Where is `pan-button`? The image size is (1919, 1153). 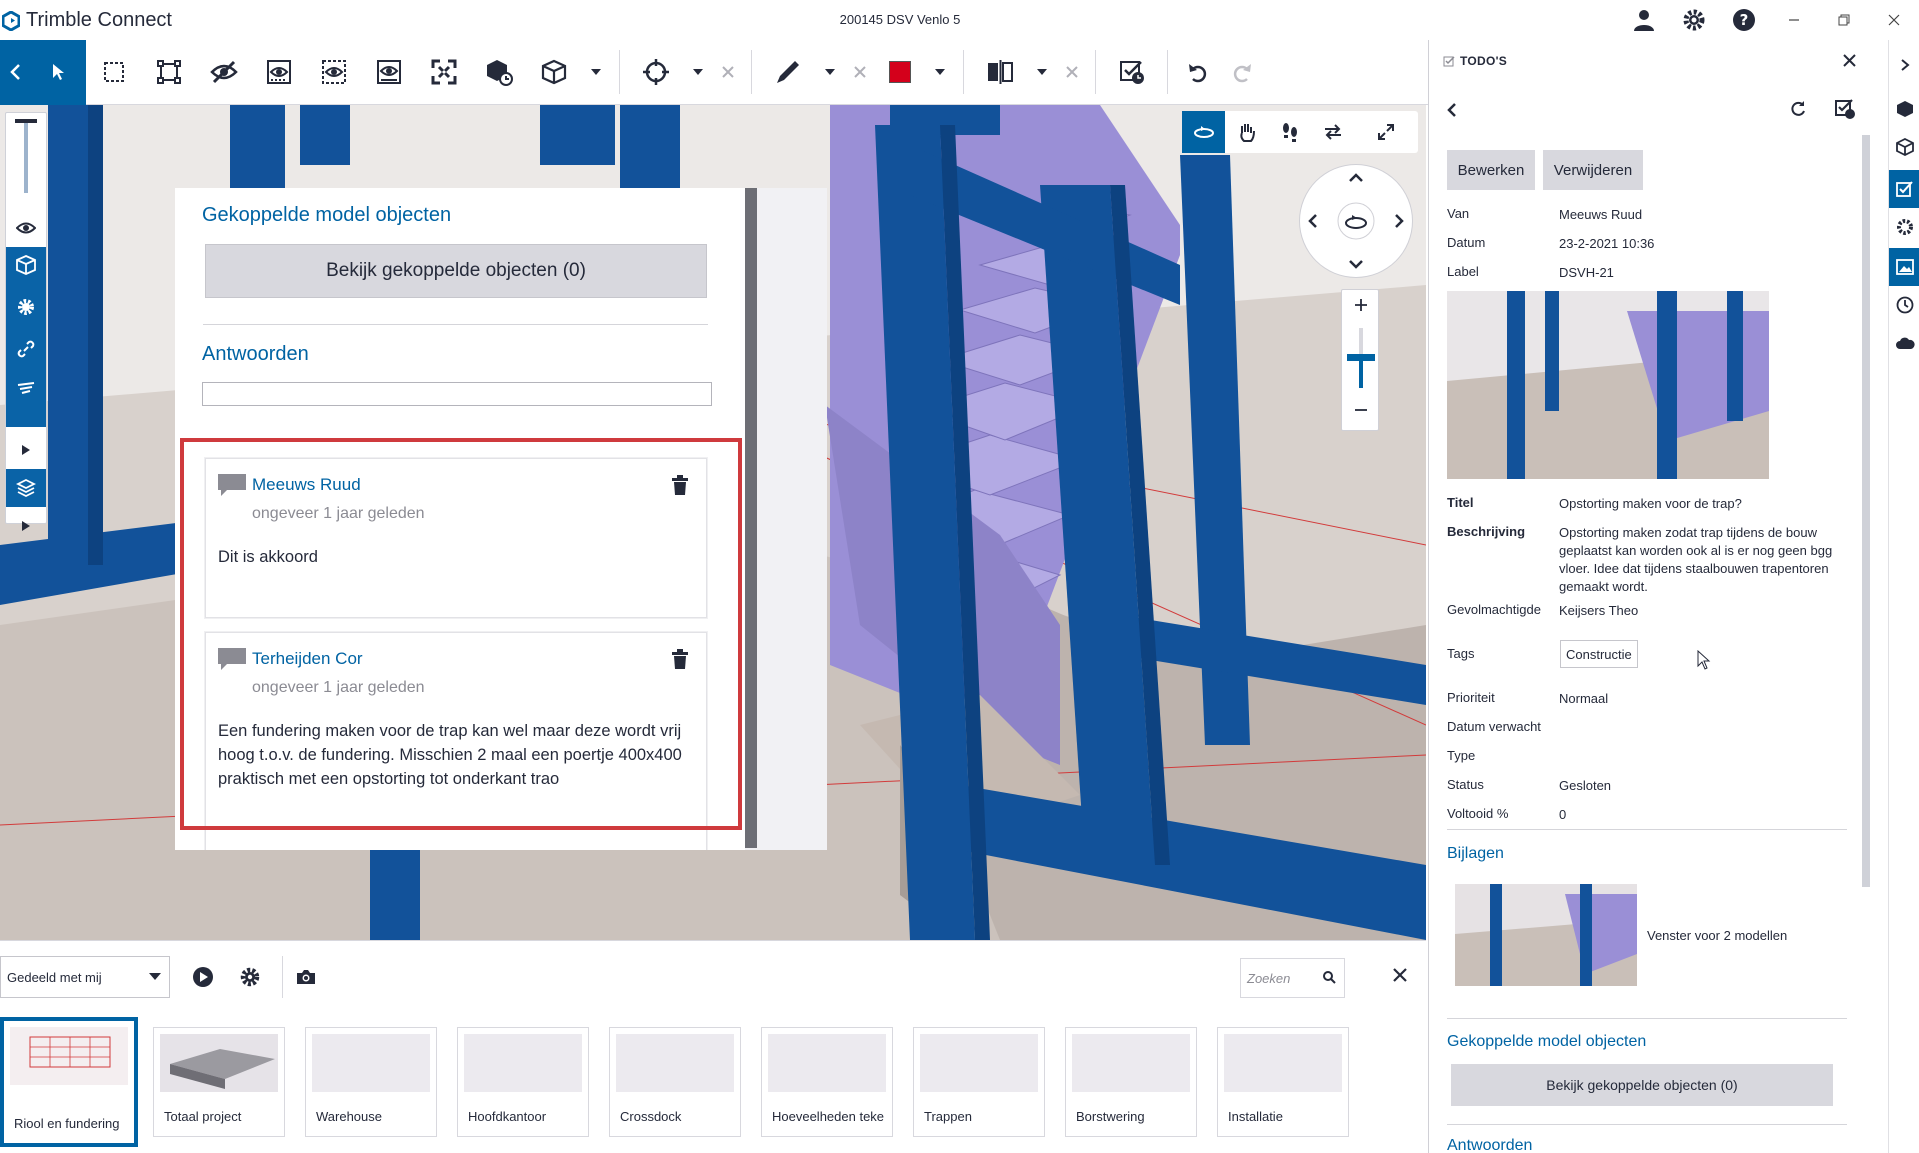
pan-button is located at coordinates (1246, 132).